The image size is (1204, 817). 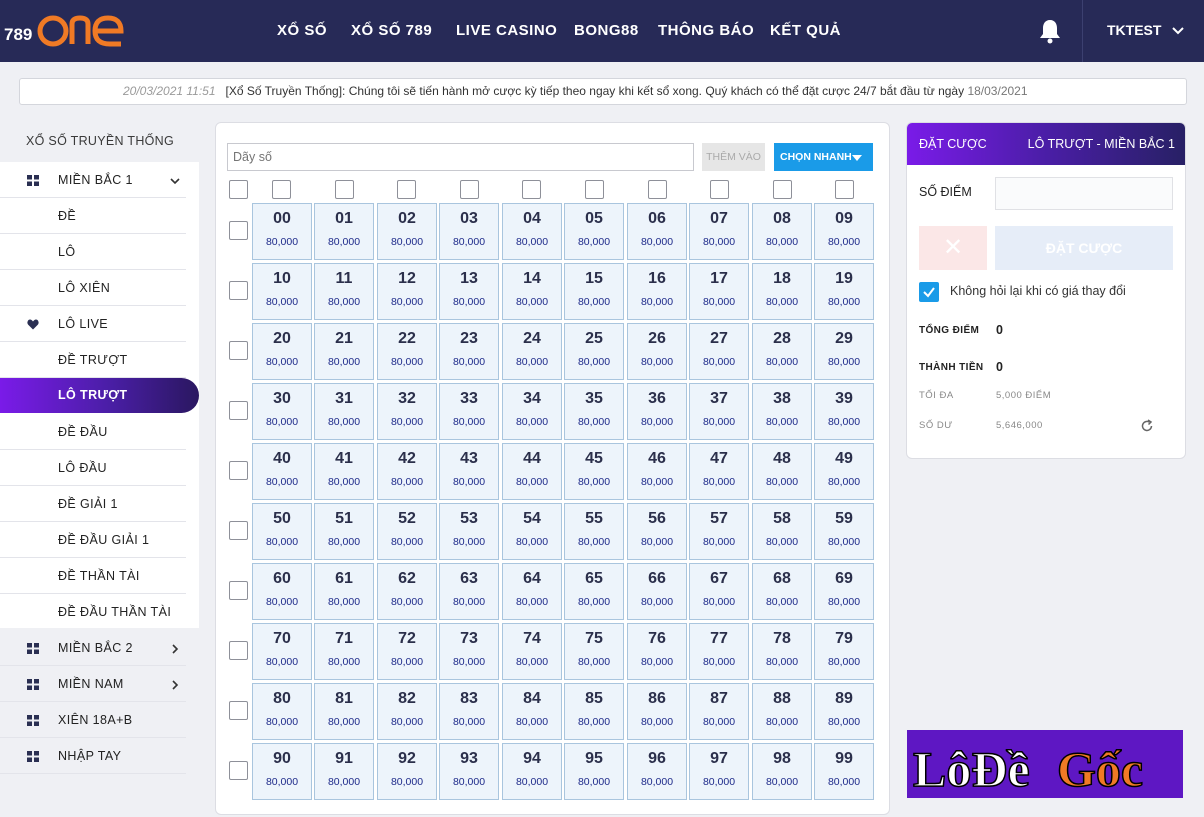 I want to click on number-cell: 93 80,000, so click(x=469, y=771).